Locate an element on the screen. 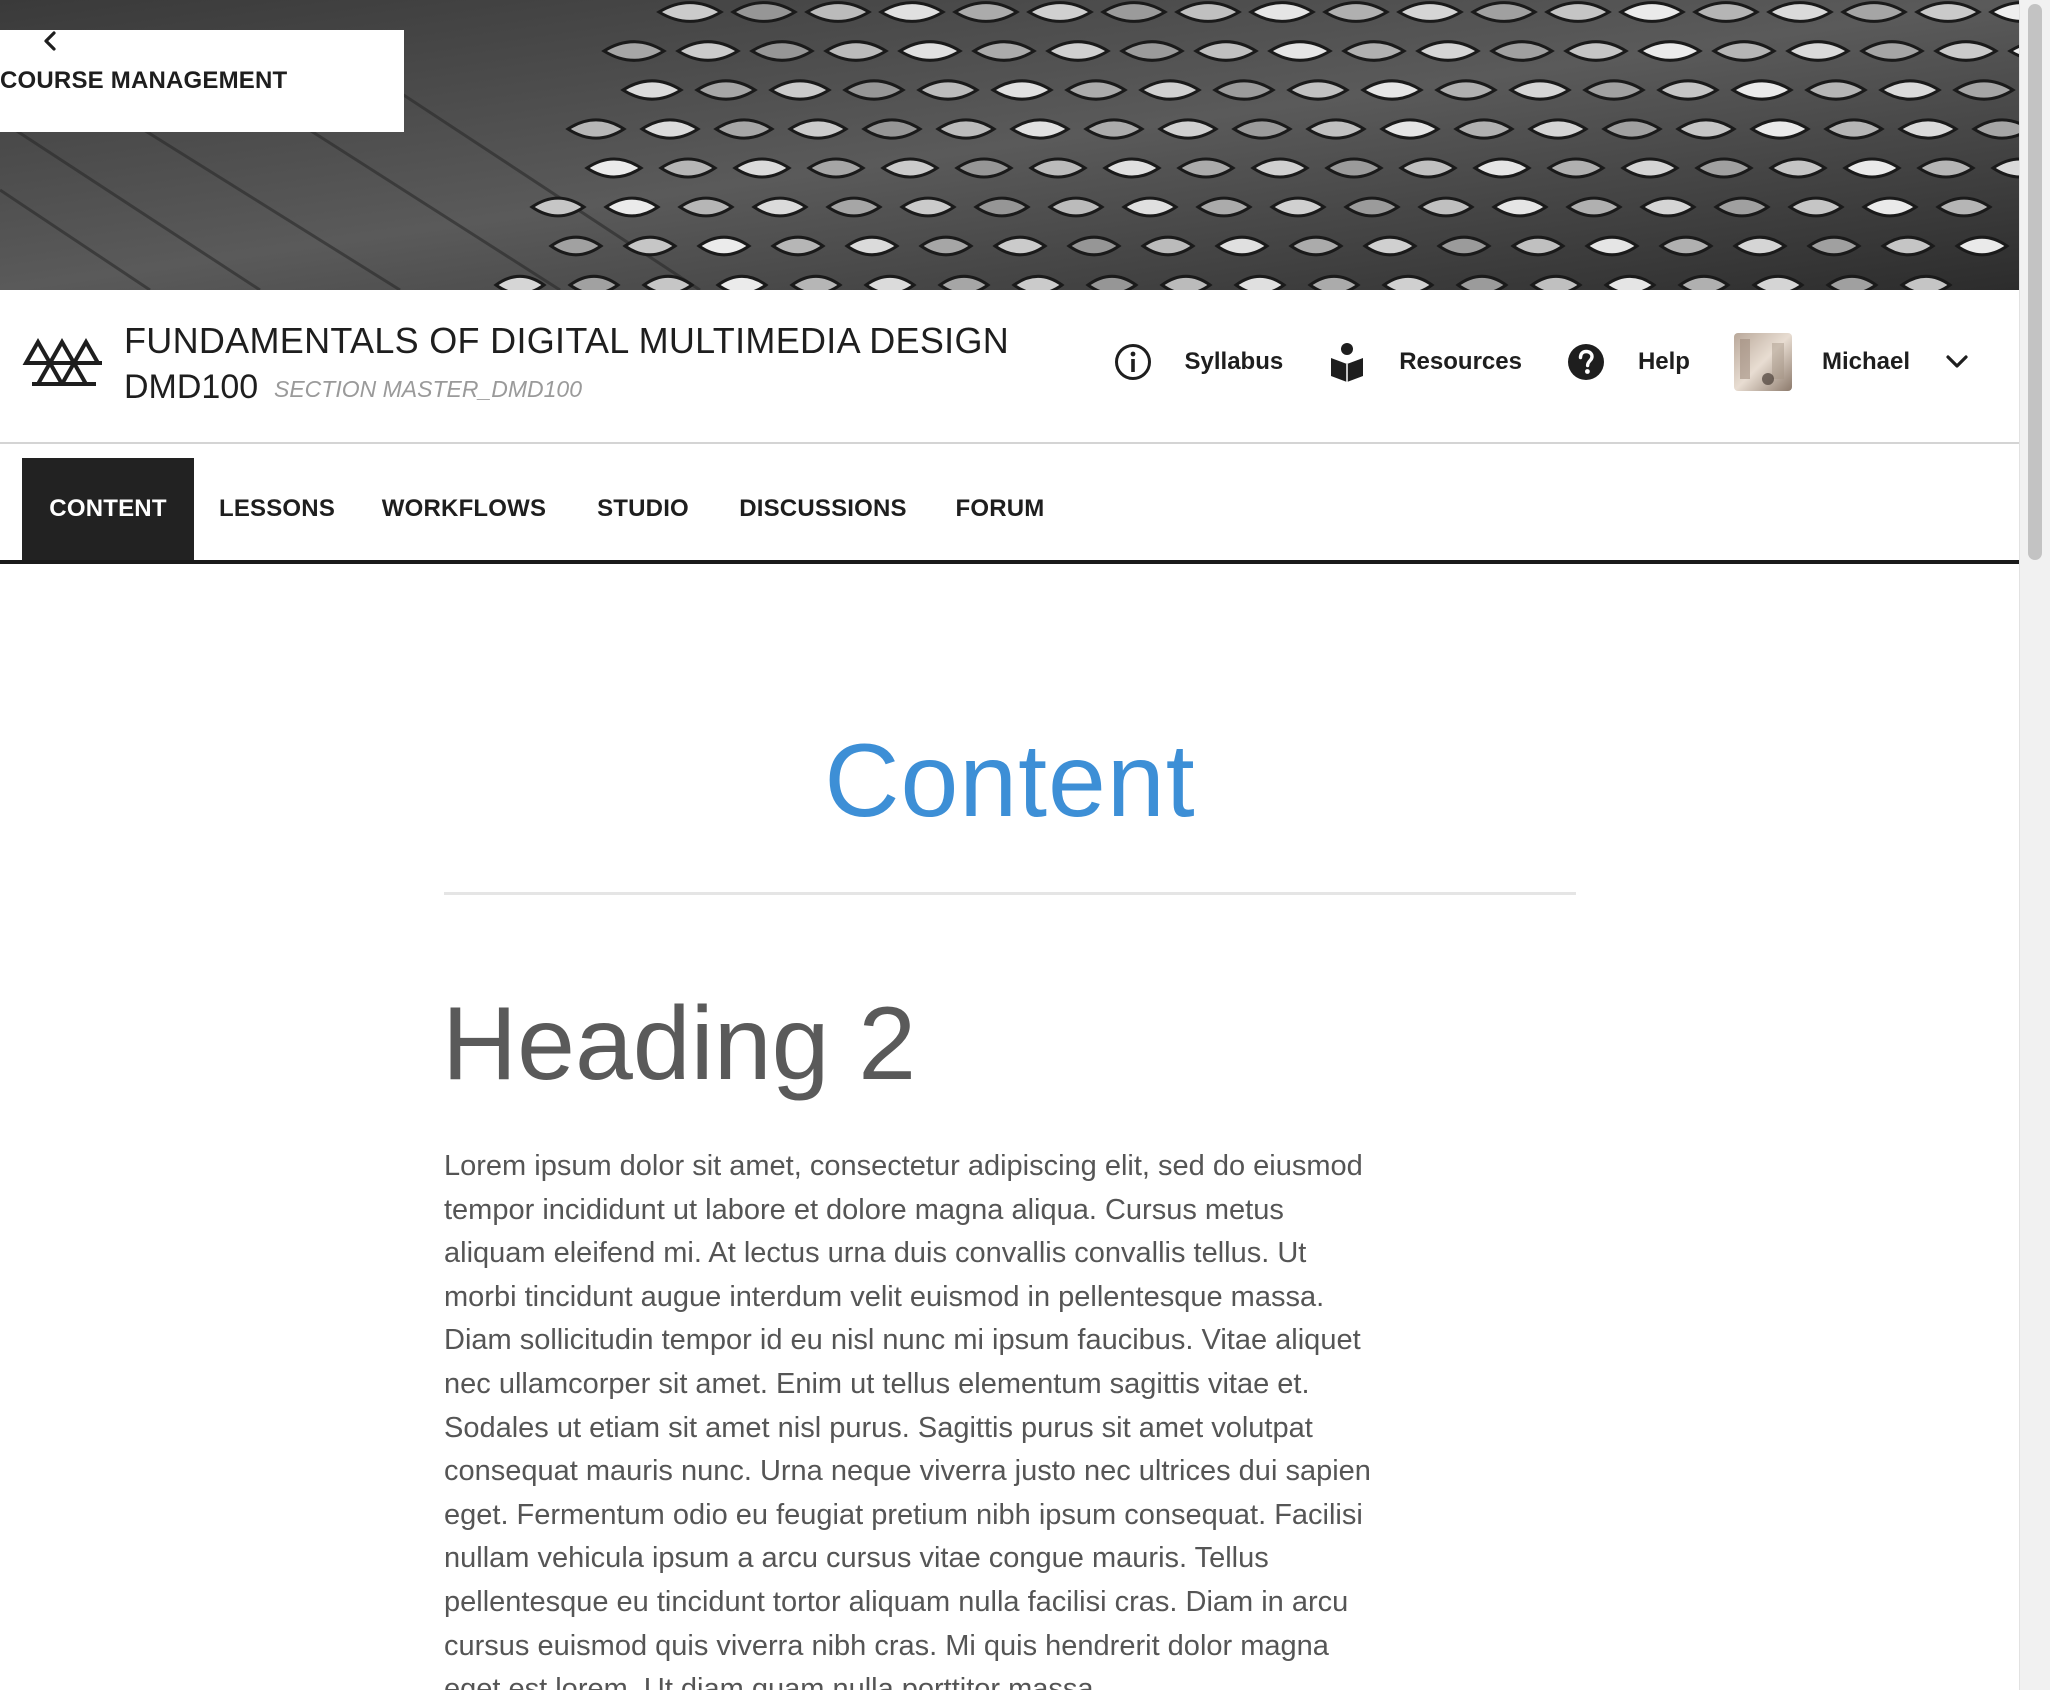 This screenshot has width=2050, height=1690. book-reader-icon is located at coordinates (1347, 362).